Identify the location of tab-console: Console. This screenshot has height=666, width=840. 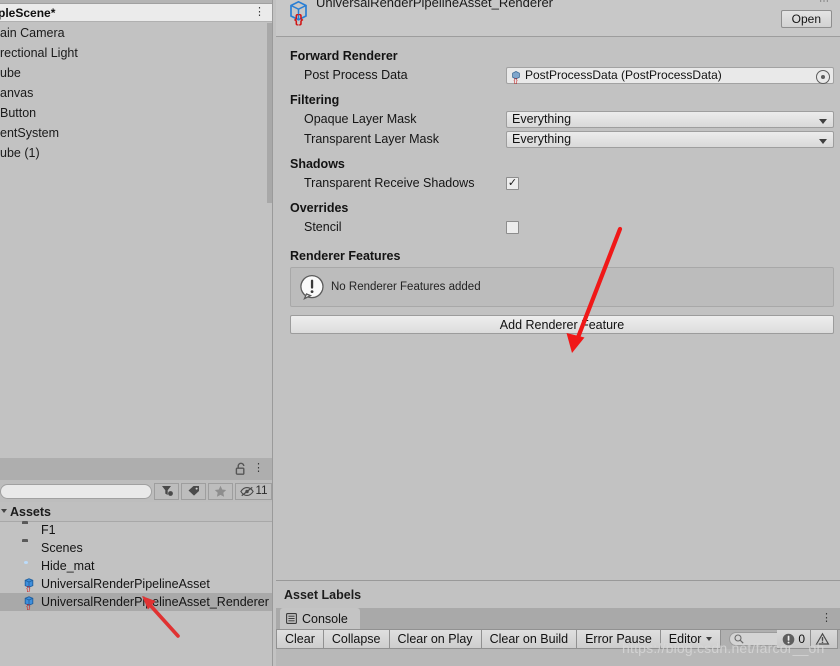
(320, 618).